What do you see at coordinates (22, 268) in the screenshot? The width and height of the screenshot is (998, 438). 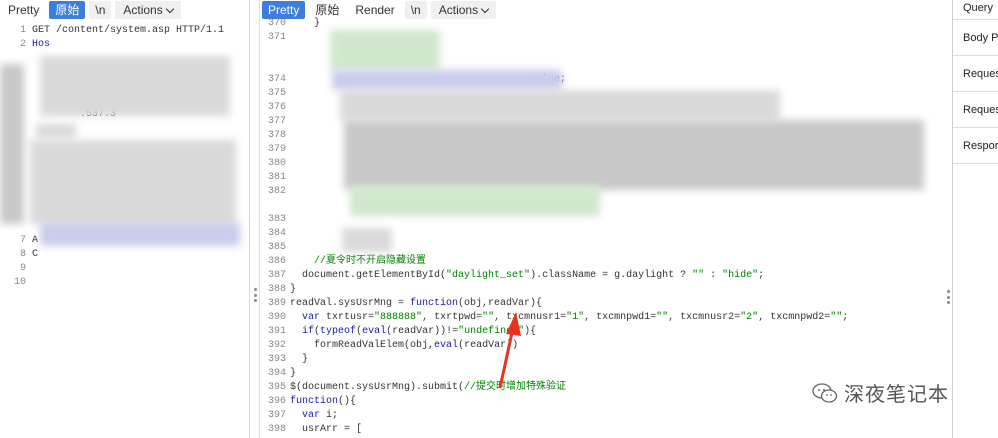 I see `line-number: 9` at bounding box center [22, 268].